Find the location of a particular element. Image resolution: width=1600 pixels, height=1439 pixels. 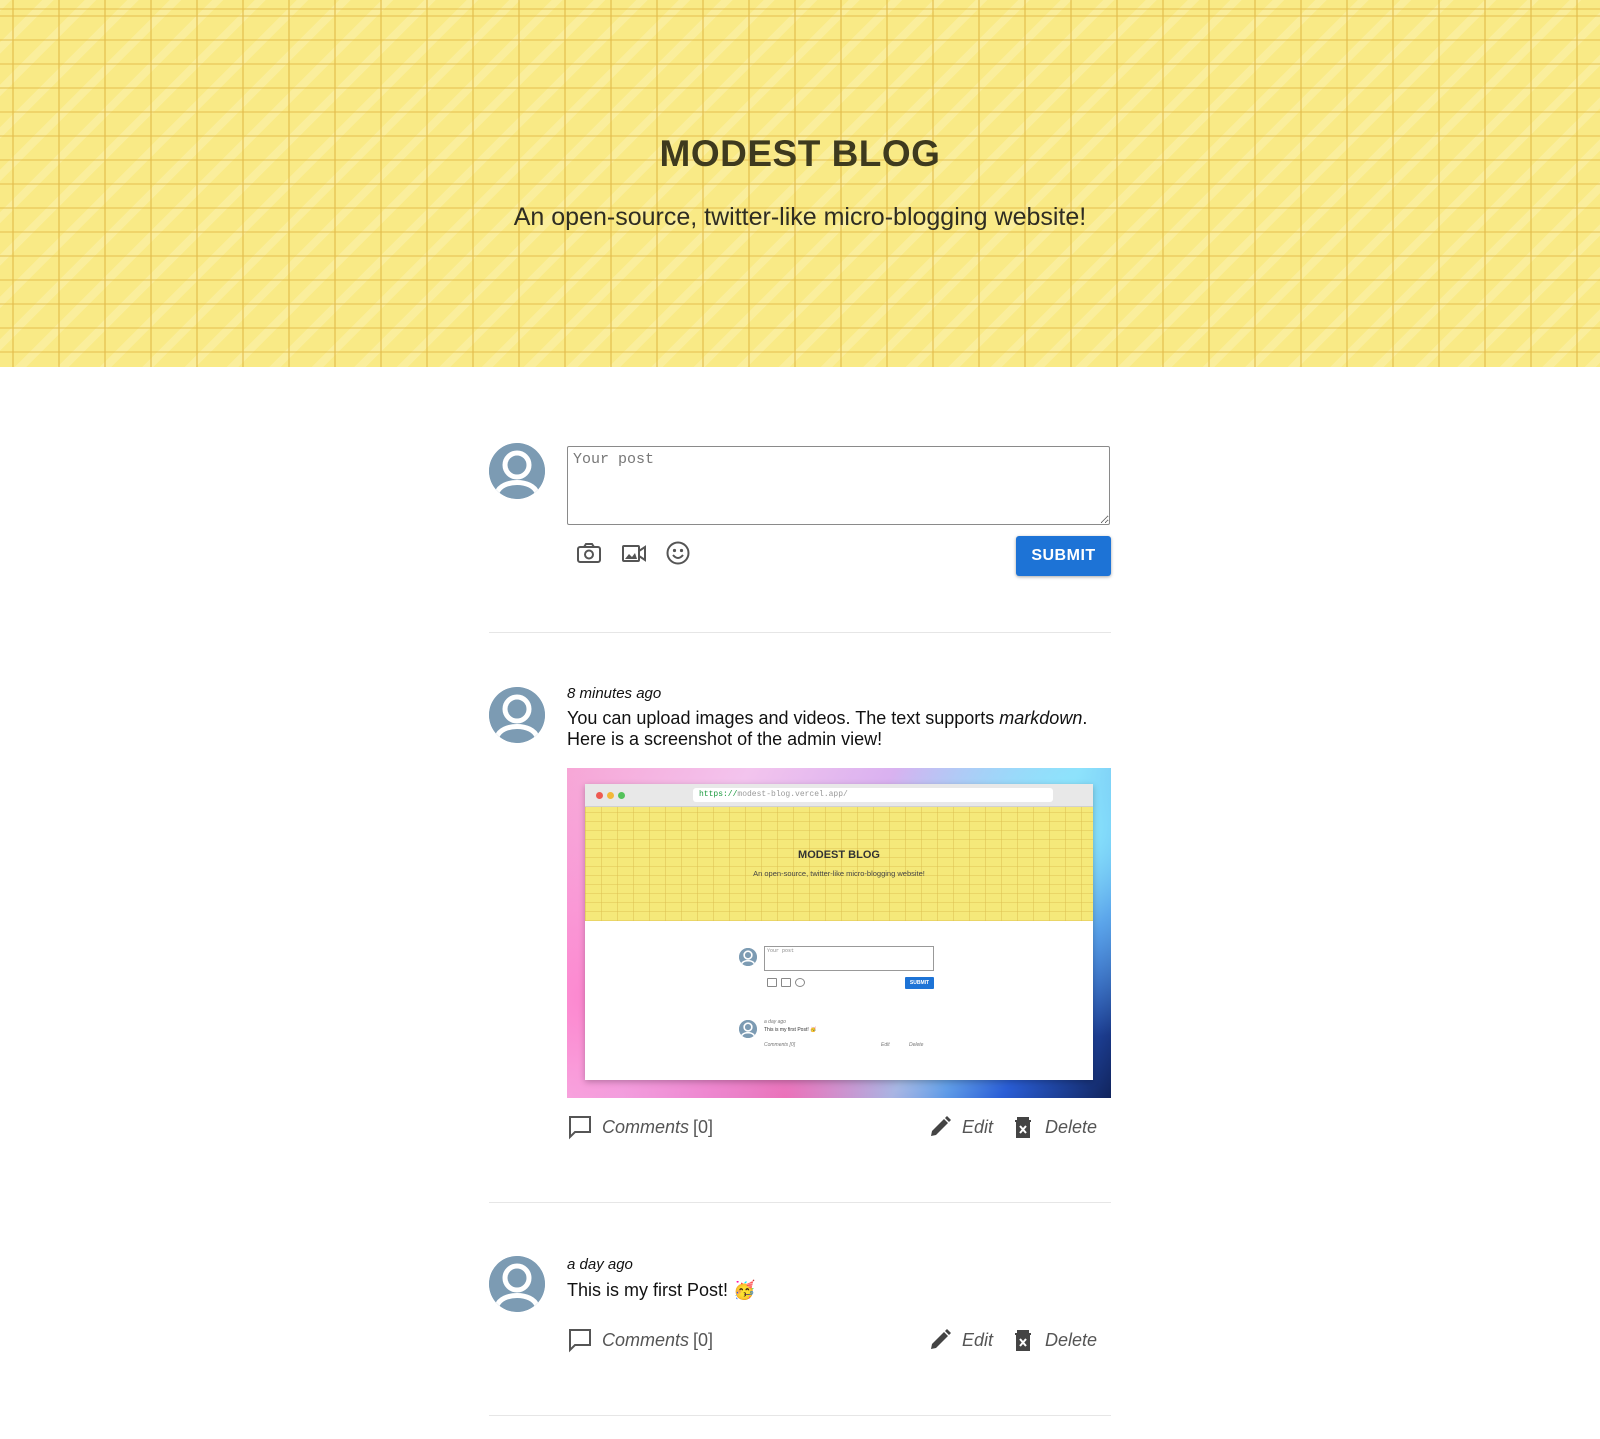

screenshot-url: https://modest-blog.vercel.app/ is located at coordinates (873, 795).